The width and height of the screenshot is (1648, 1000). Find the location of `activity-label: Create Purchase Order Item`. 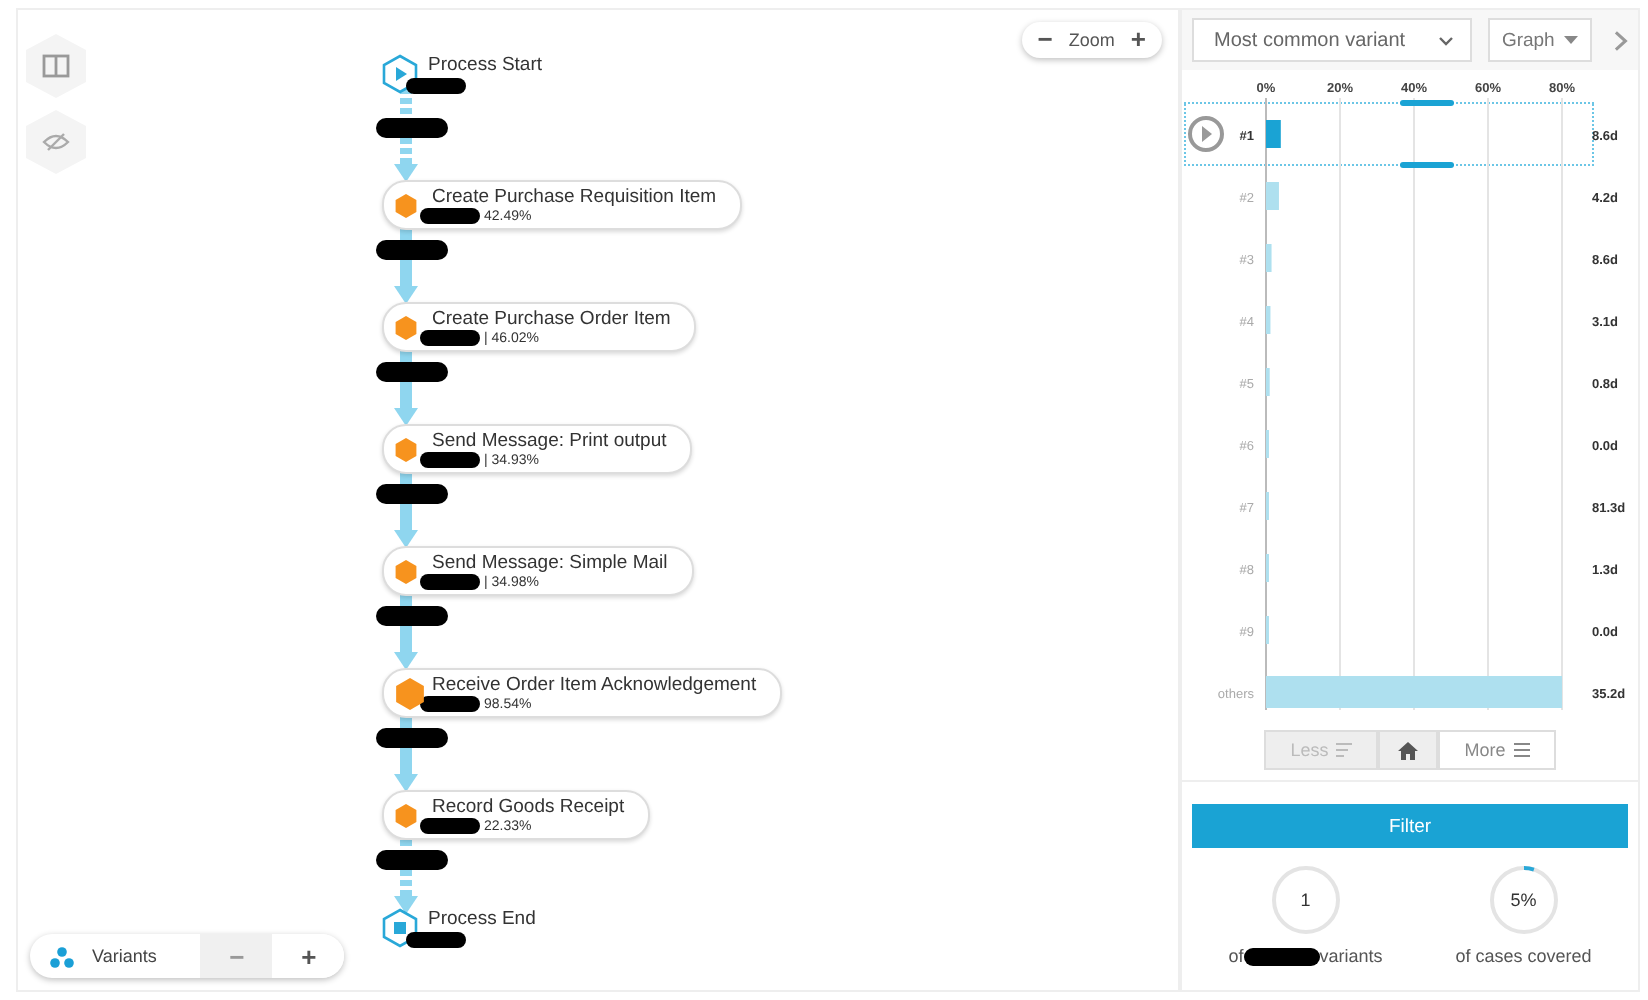

activity-label: Create Purchase Order Item is located at coordinates (551, 319).